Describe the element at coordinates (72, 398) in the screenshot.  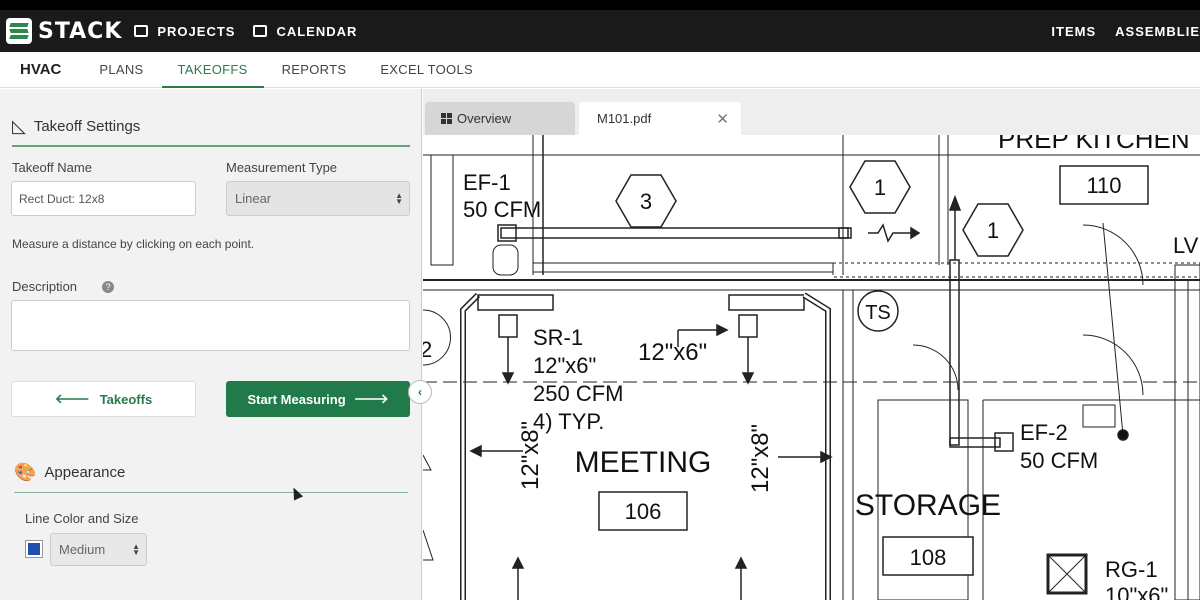
I see `arrow-left-icon: 🡐` at that location.